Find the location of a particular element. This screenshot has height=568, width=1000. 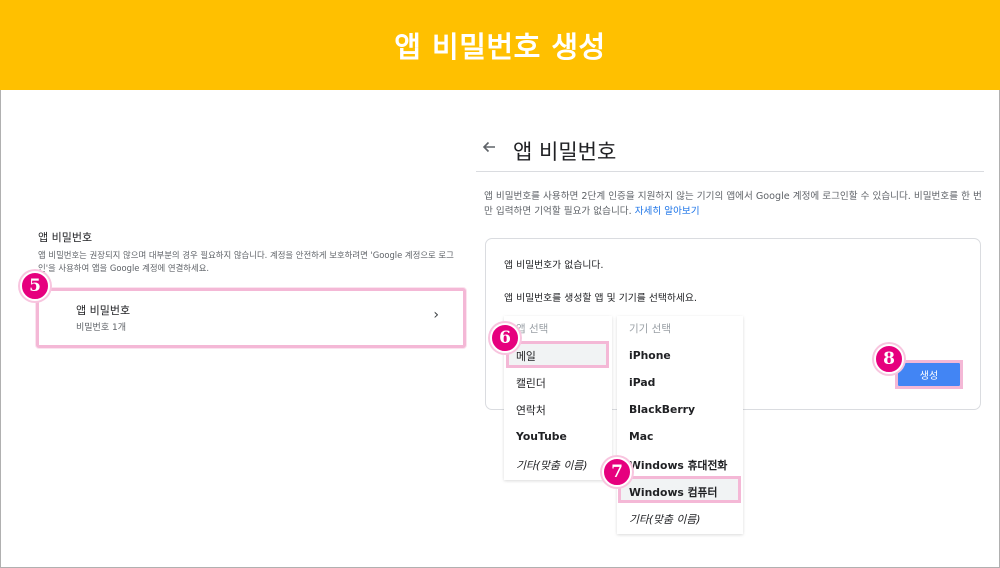

device-option-mac: Mac is located at coordinates (641, 436).